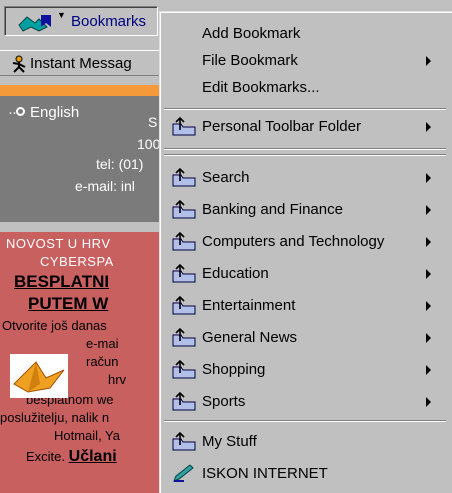  What do you see at coordinates (305, 177) in the screenshot?
I see `menu-item-search: Search` at bounding box center [305, 177].